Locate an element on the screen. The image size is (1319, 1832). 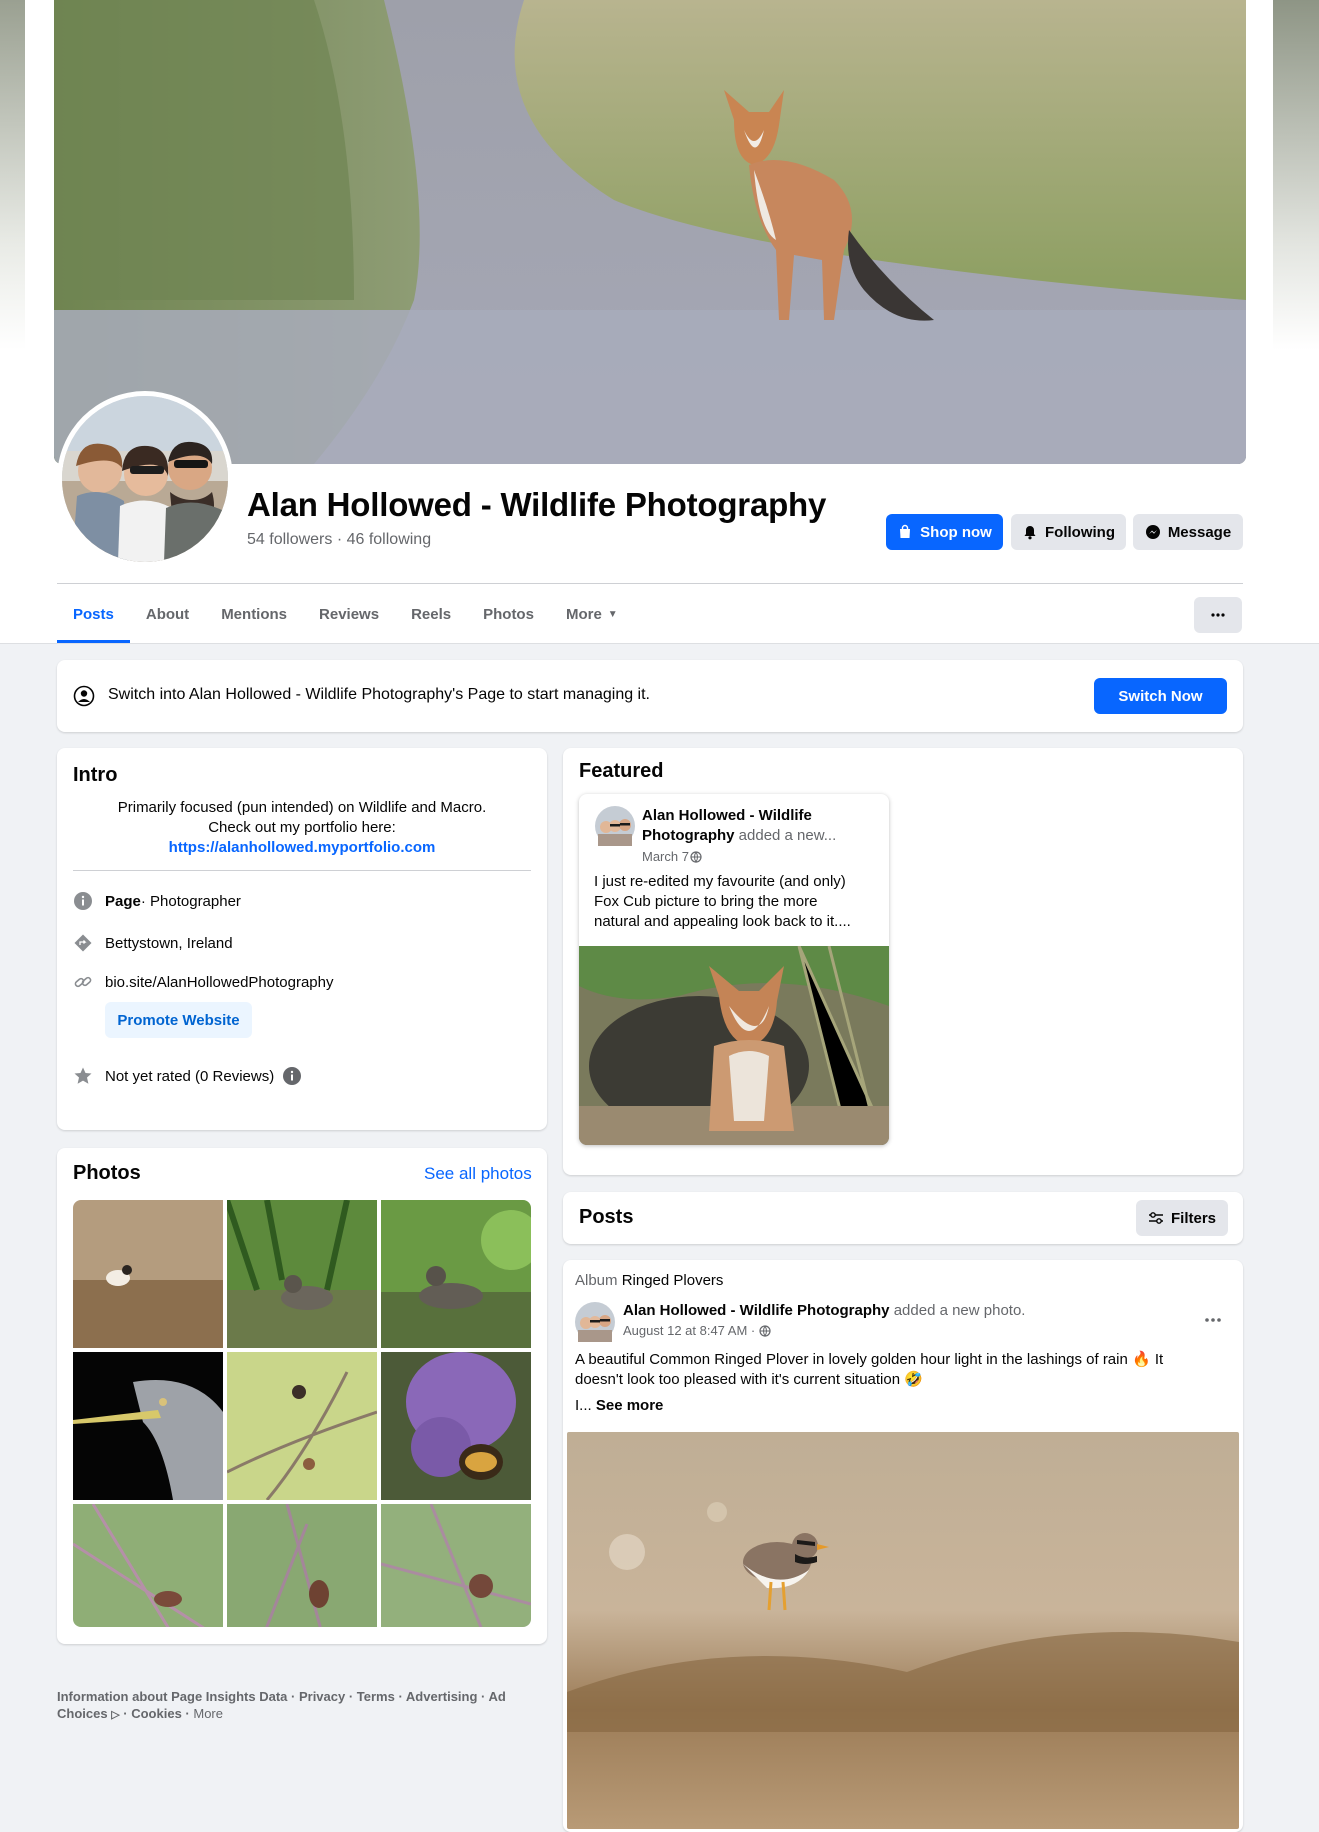
page-category: · Photographer is located at coordinates (190, 901).